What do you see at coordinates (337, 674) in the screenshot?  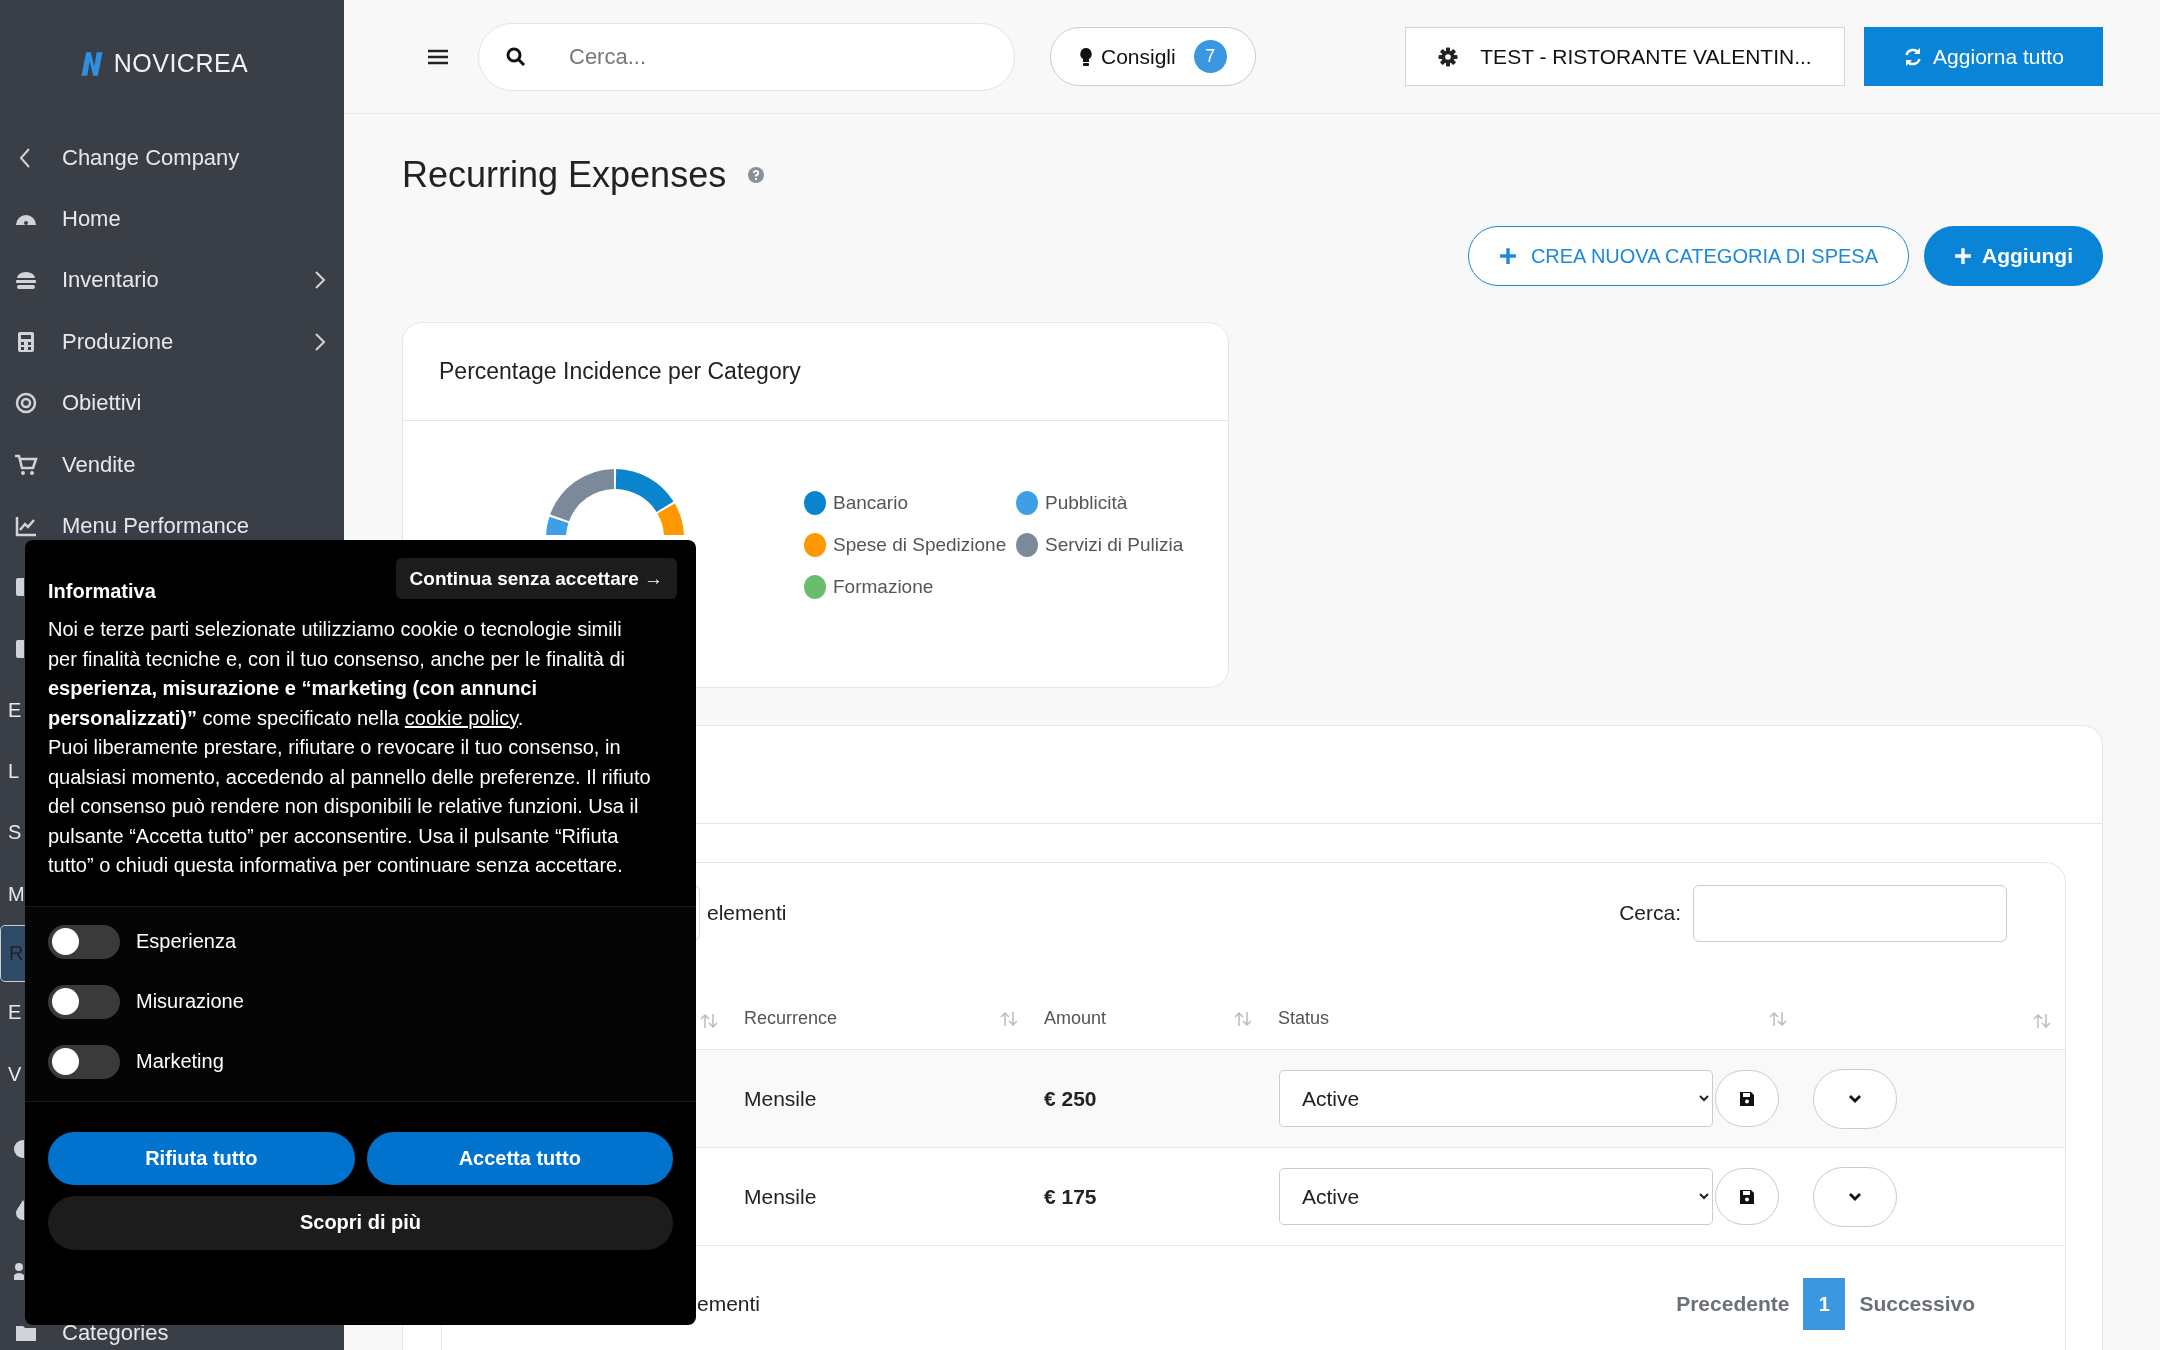 I see `consent-text: Noi e terze parti selezionate utilizziamo cookie o tecnologie simili per finalità tecniche e, con il tuo consenso, anche per le finalità di esperienza, misurazione e “marketing (con annunci personalizzati)” come specificato nella cookie policy.` at bounding box center [337, 674].